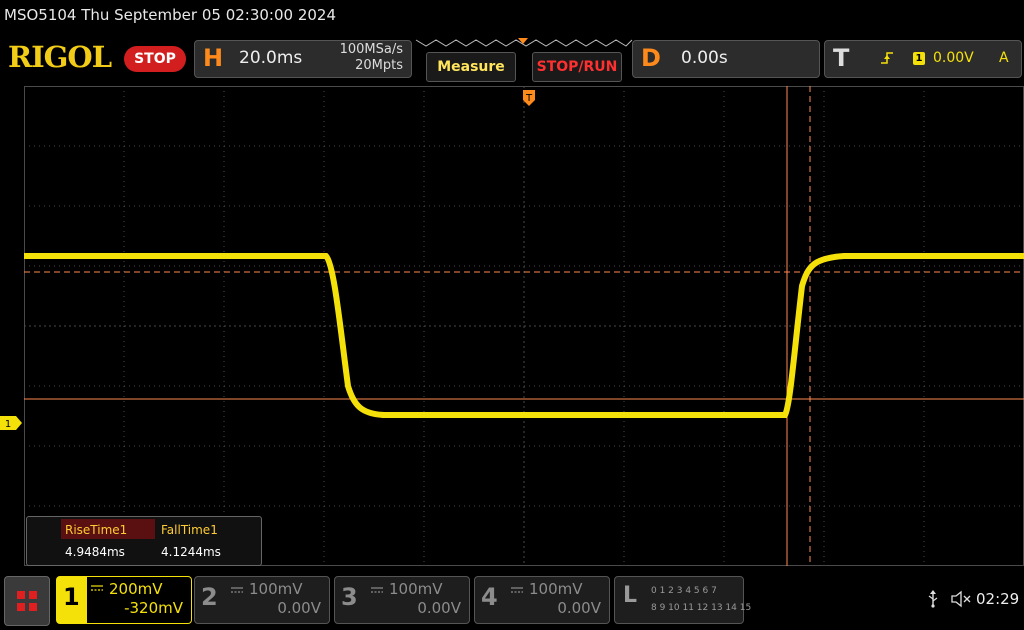 The image size is (1024, 630). I want to click on waveform-position-strip, so click(524, 42).